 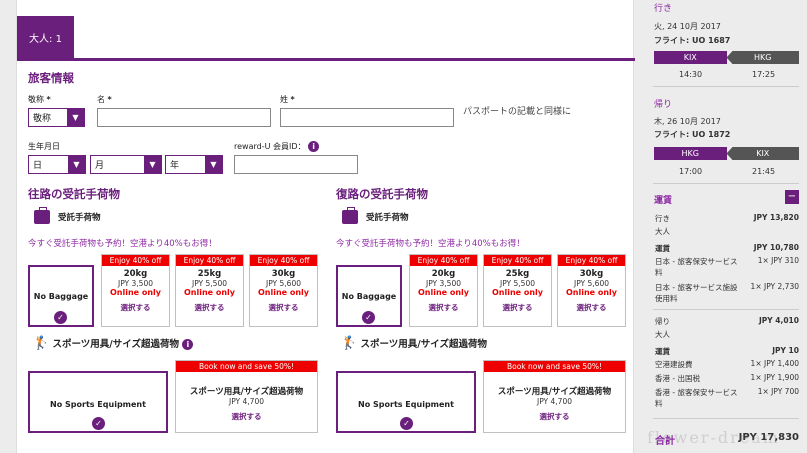 I want to click on collapse-icon: −, so click(x=792, y=197).